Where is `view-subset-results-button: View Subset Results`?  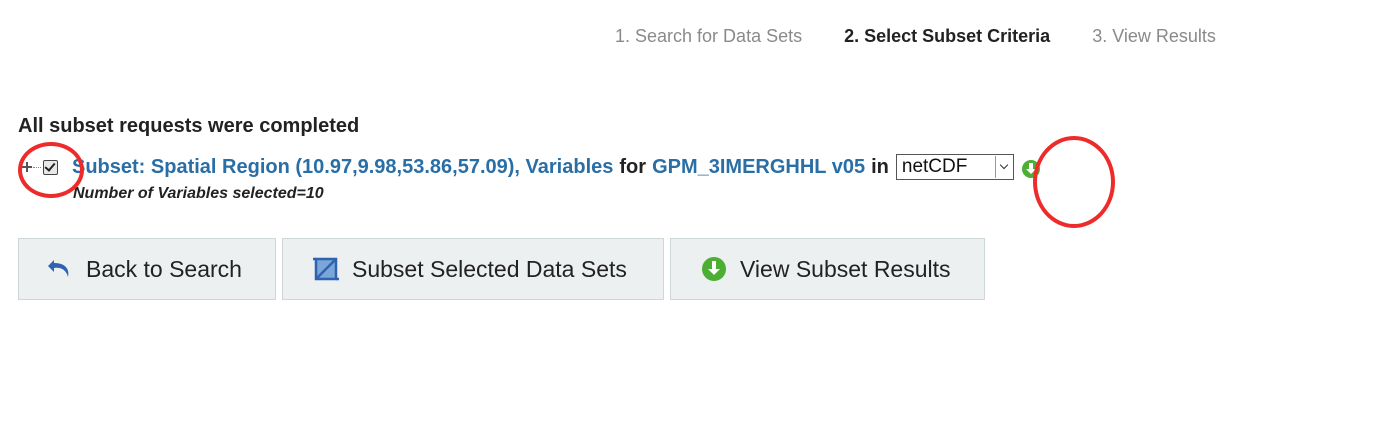 view-subset-results-button: View Subset Results is located at coordinates (827, 269).